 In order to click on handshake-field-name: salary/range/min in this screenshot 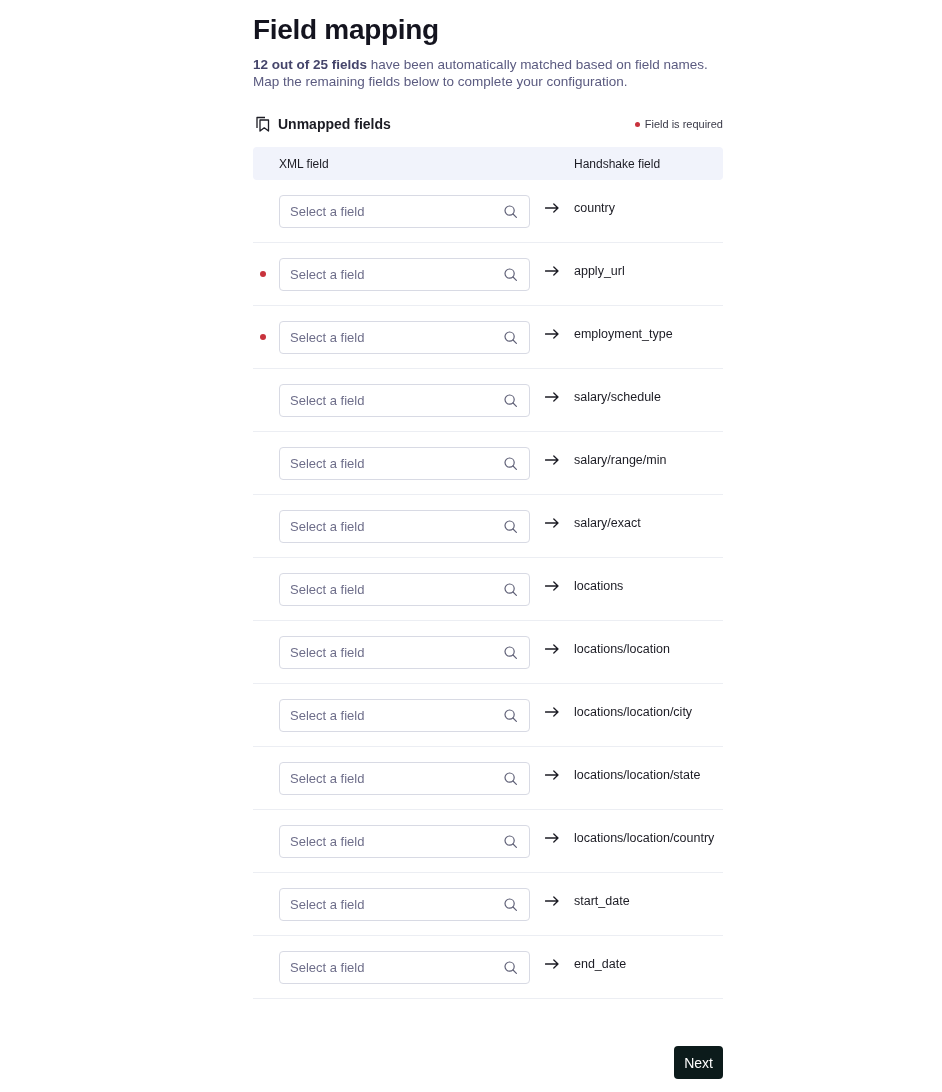, I will do `click(620, 460)`.